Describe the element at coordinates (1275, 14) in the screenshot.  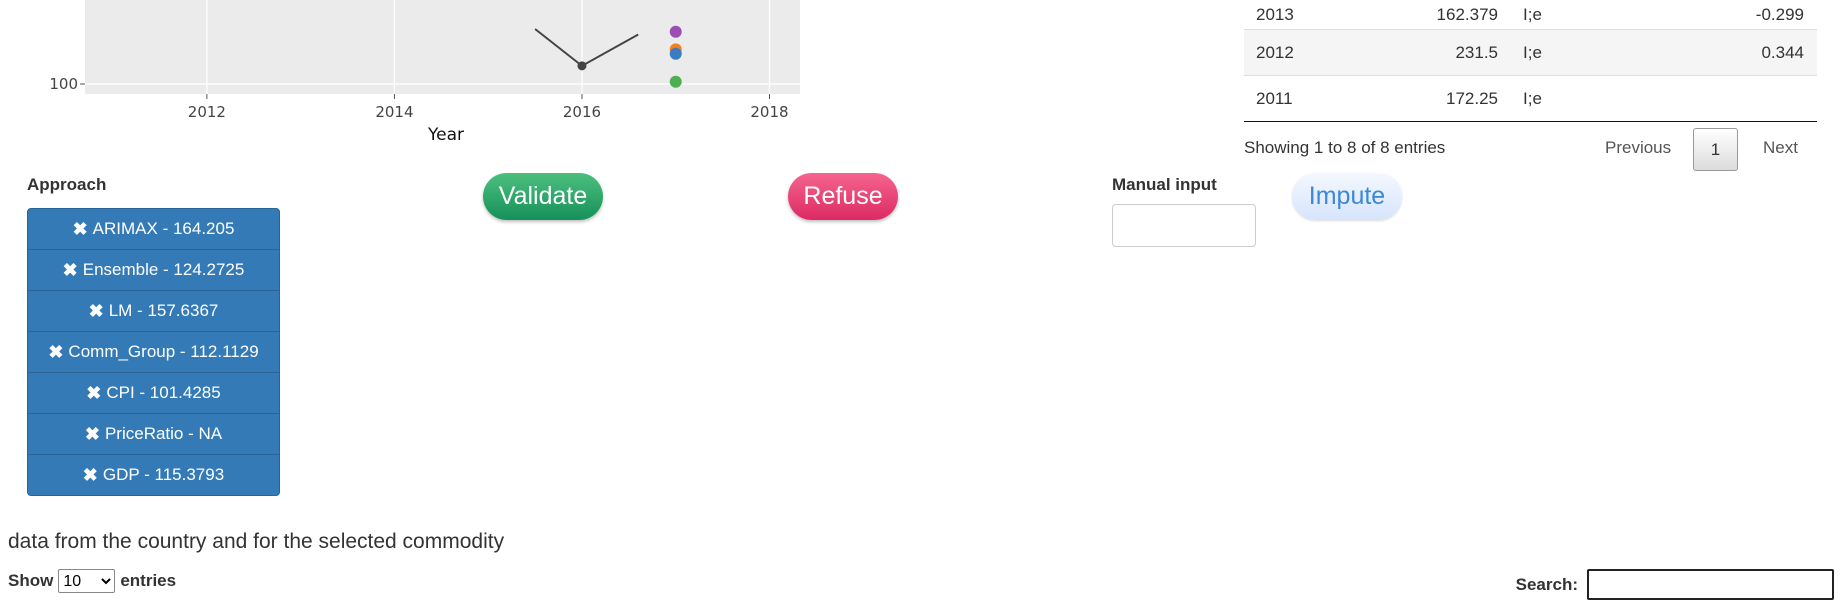
I see `cell-year: 2013` at that location.